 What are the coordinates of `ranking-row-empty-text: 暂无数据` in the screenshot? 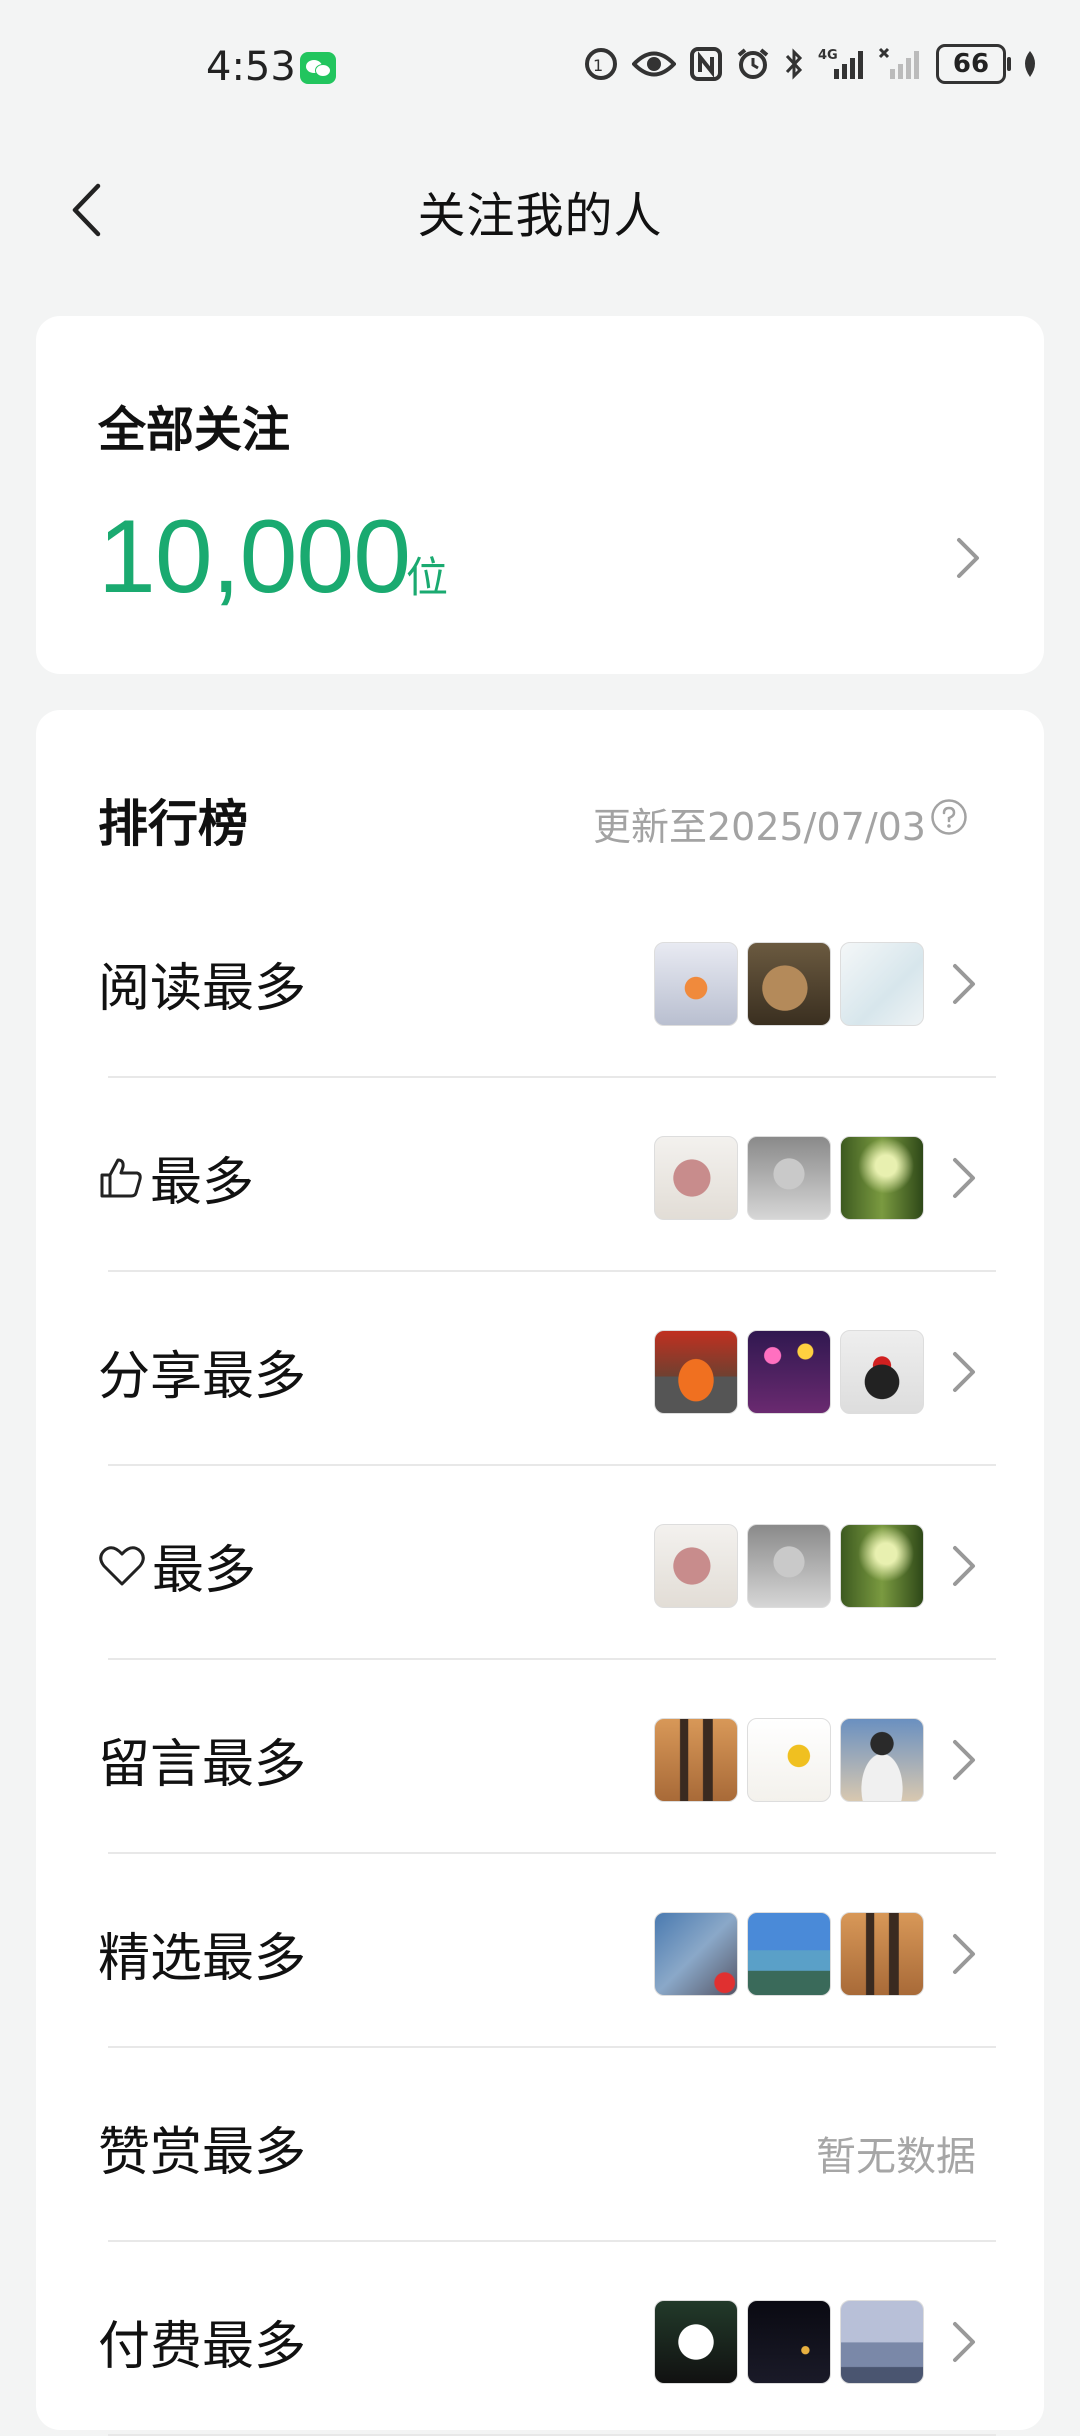 It's located at (896, 2157).